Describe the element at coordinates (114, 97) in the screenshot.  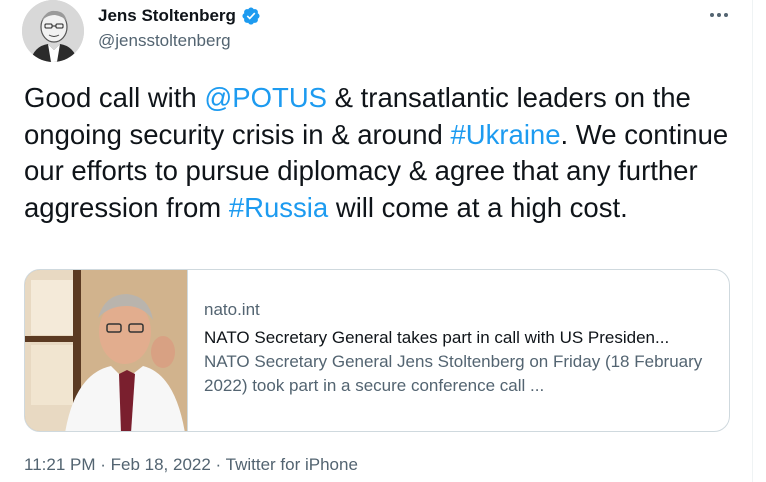
I see `tweet-text-part: Good call with` at that location.